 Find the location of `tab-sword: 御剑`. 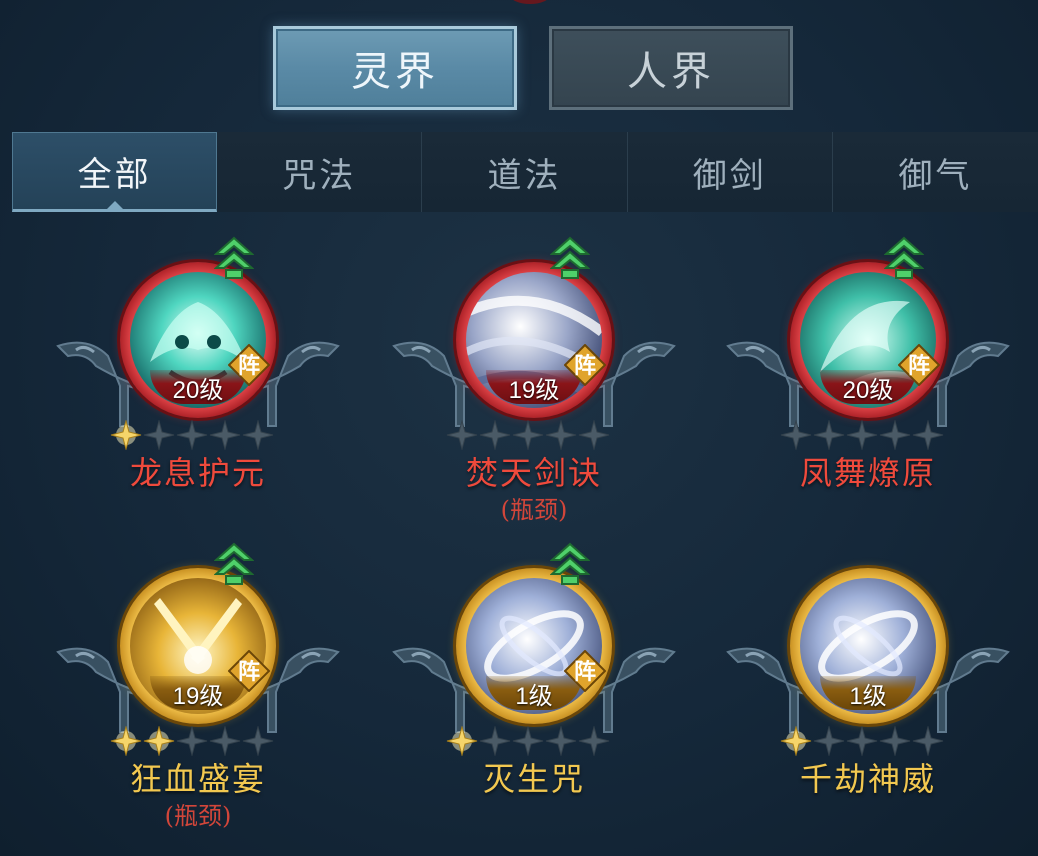

tab-sword: 御剑 is located at coordinates (730, 172).